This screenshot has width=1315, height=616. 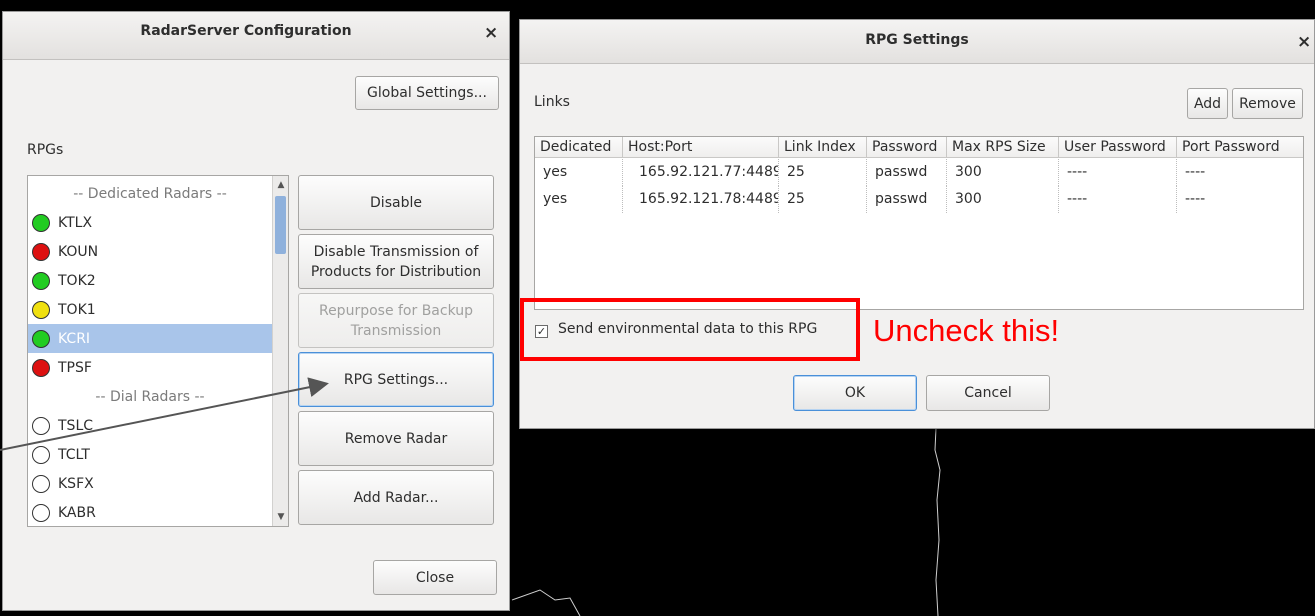 I want to click on rpg-item-ksfx: KSFX, so click(x=150, y=483).